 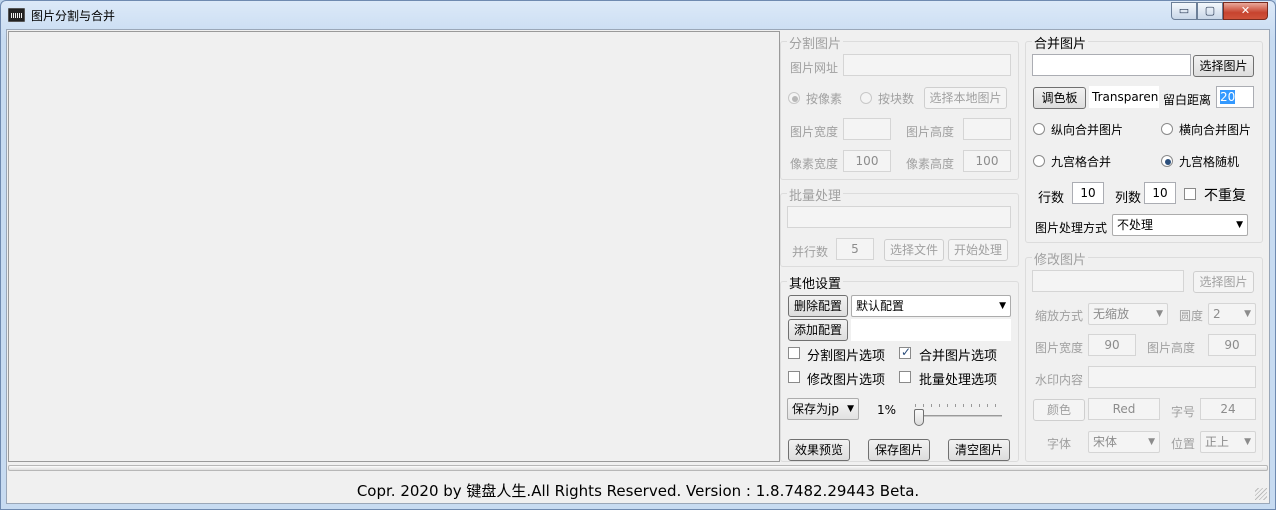 I want to click on quality-value: 1%, so click(x=887, y=410).